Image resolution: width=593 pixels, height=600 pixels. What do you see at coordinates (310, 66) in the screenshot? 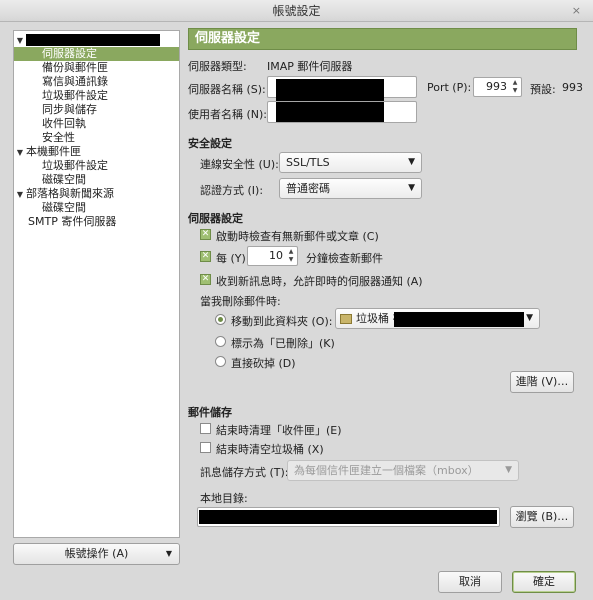
I see `server-type-value: IMAP 郵件伺服器` at bounding box center [310, 66].